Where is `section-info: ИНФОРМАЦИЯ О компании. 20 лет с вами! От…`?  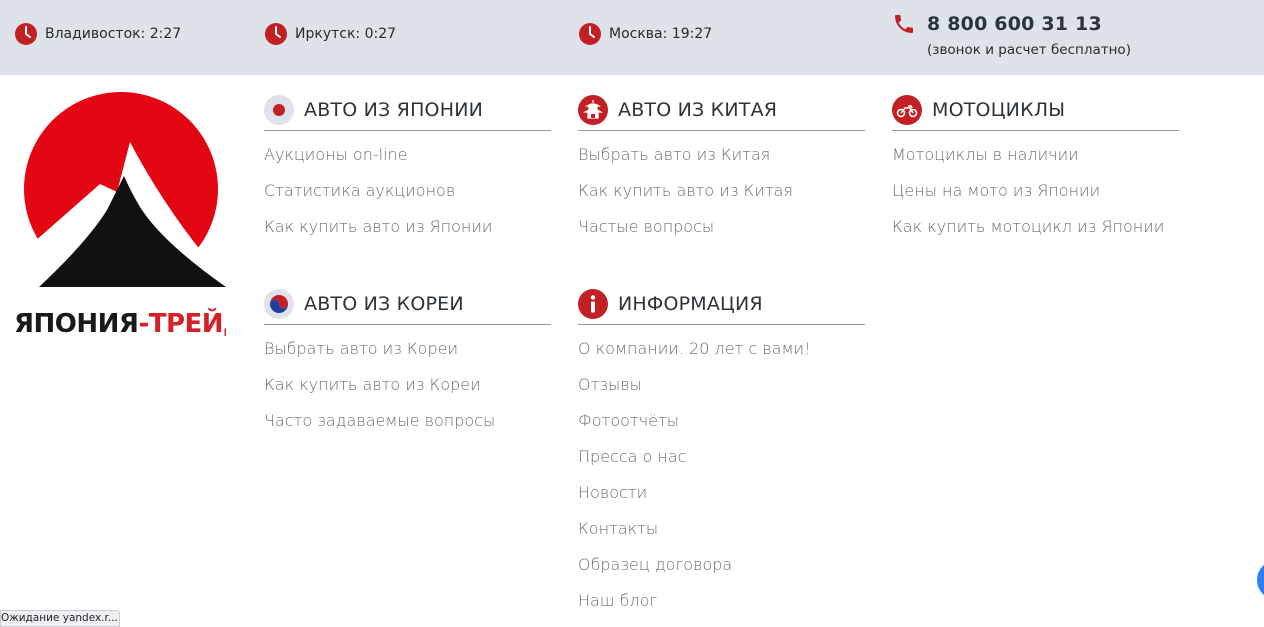
section-info: ИНФОРМАЦИЯ О компании. 20 лет с вами! От… is located at coordinates (721, 451).